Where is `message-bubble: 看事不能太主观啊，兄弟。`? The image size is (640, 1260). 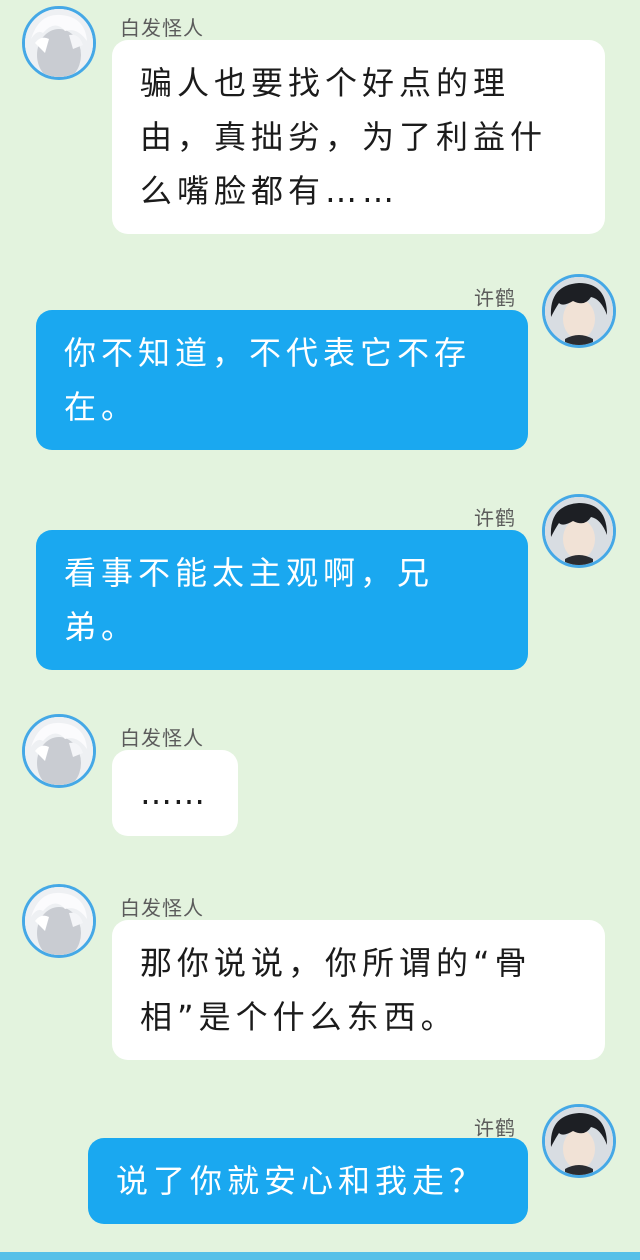 message-bubble: 看事不能太主观啊，兄弟。 is located at coordinates (282, 600).